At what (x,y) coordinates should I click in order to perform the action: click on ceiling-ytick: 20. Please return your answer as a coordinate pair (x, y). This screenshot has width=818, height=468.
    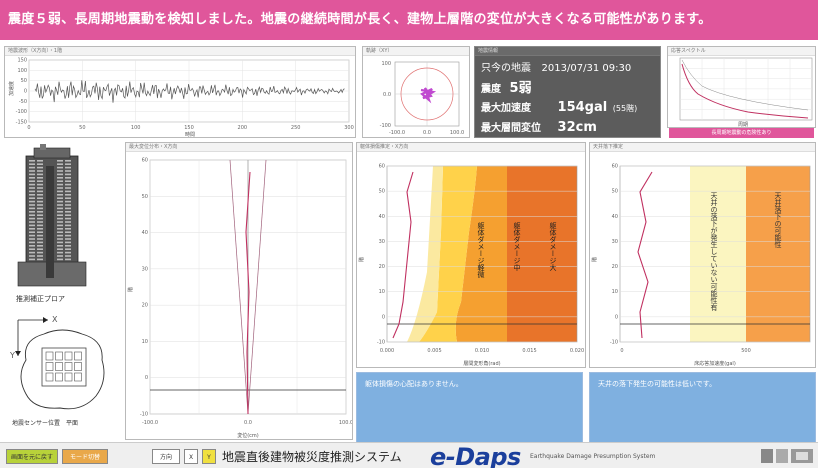
    Looking at the image, I should click on (615, 267).